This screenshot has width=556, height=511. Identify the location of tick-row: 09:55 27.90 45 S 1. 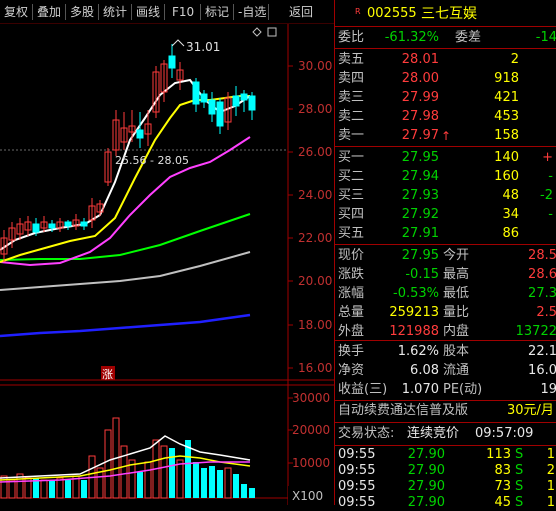
(445, 503).